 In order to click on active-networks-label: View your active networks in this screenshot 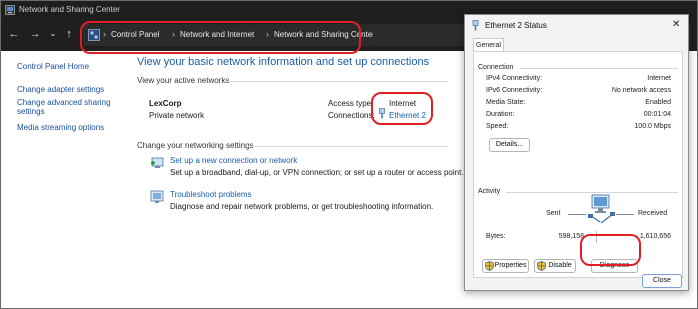, I will do `click(183, 80)`.